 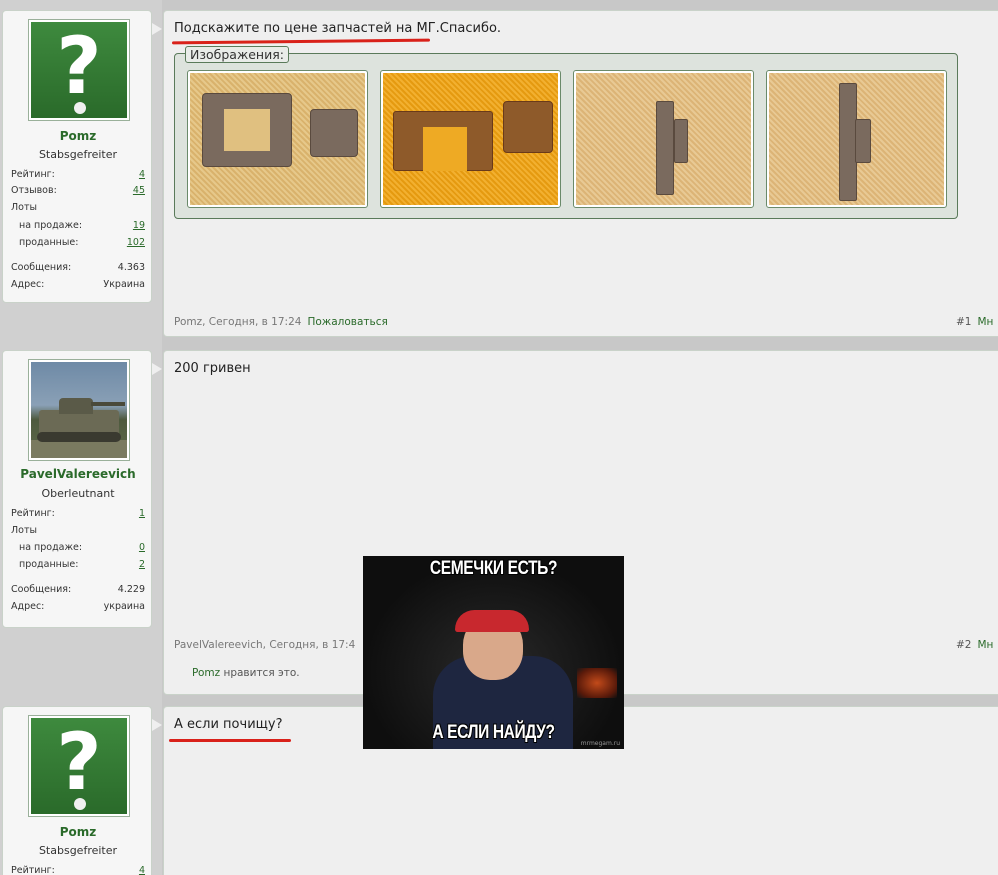 I want to click on post-number: #2 Мн, so click(x=974, y=645).